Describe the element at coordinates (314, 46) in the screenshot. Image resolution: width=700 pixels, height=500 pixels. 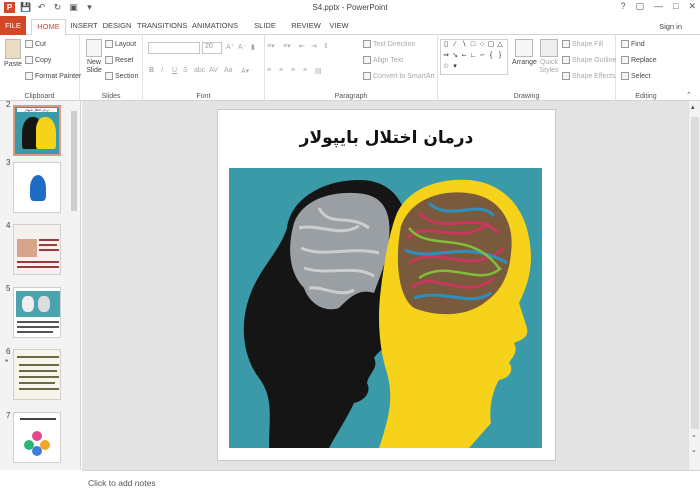
I see `increase-indent-button: ⇥` at that location.